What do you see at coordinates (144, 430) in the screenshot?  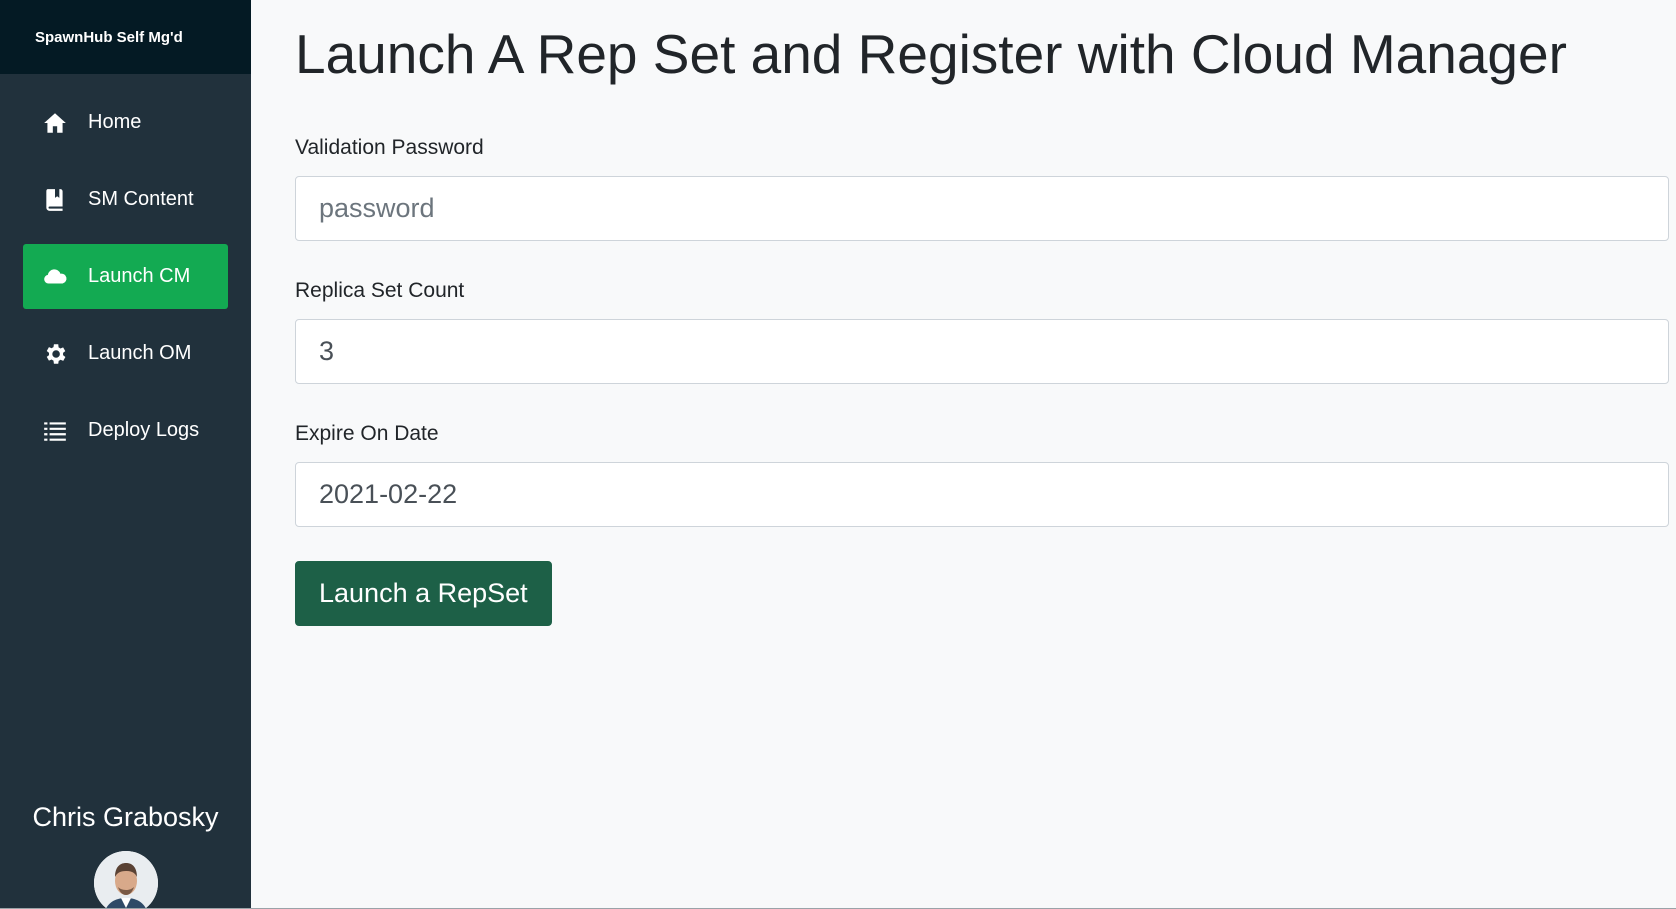 I see `sidebar-item-label: Deploy Logs` at bounding box center [144, 430].